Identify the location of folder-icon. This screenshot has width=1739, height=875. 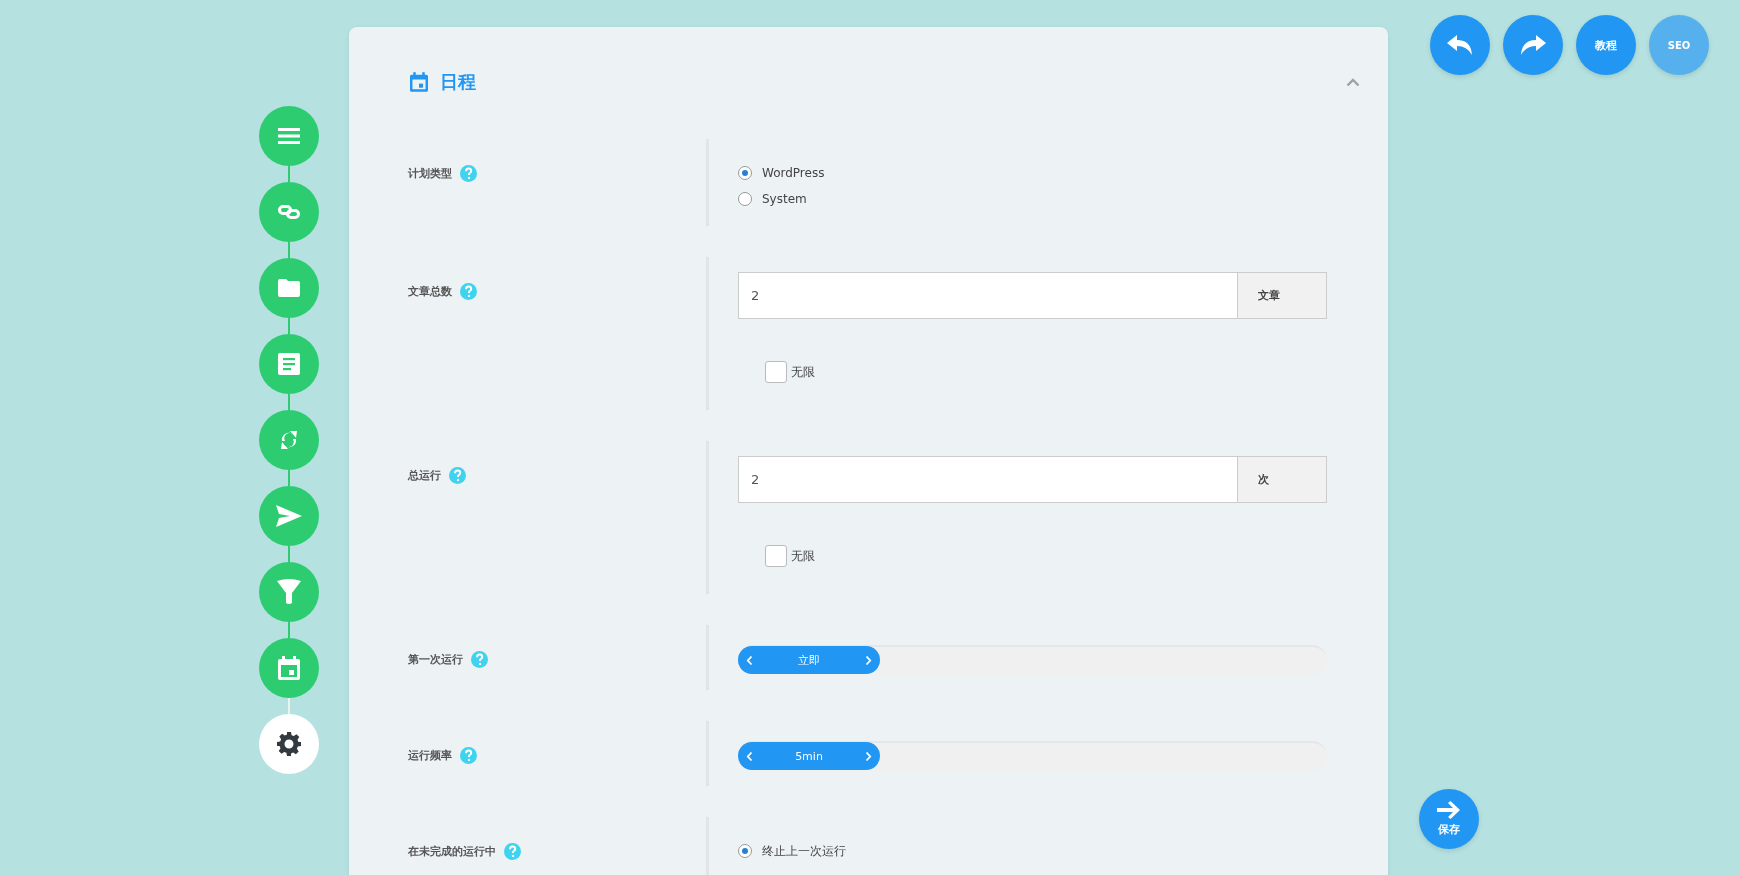
(289, 288).